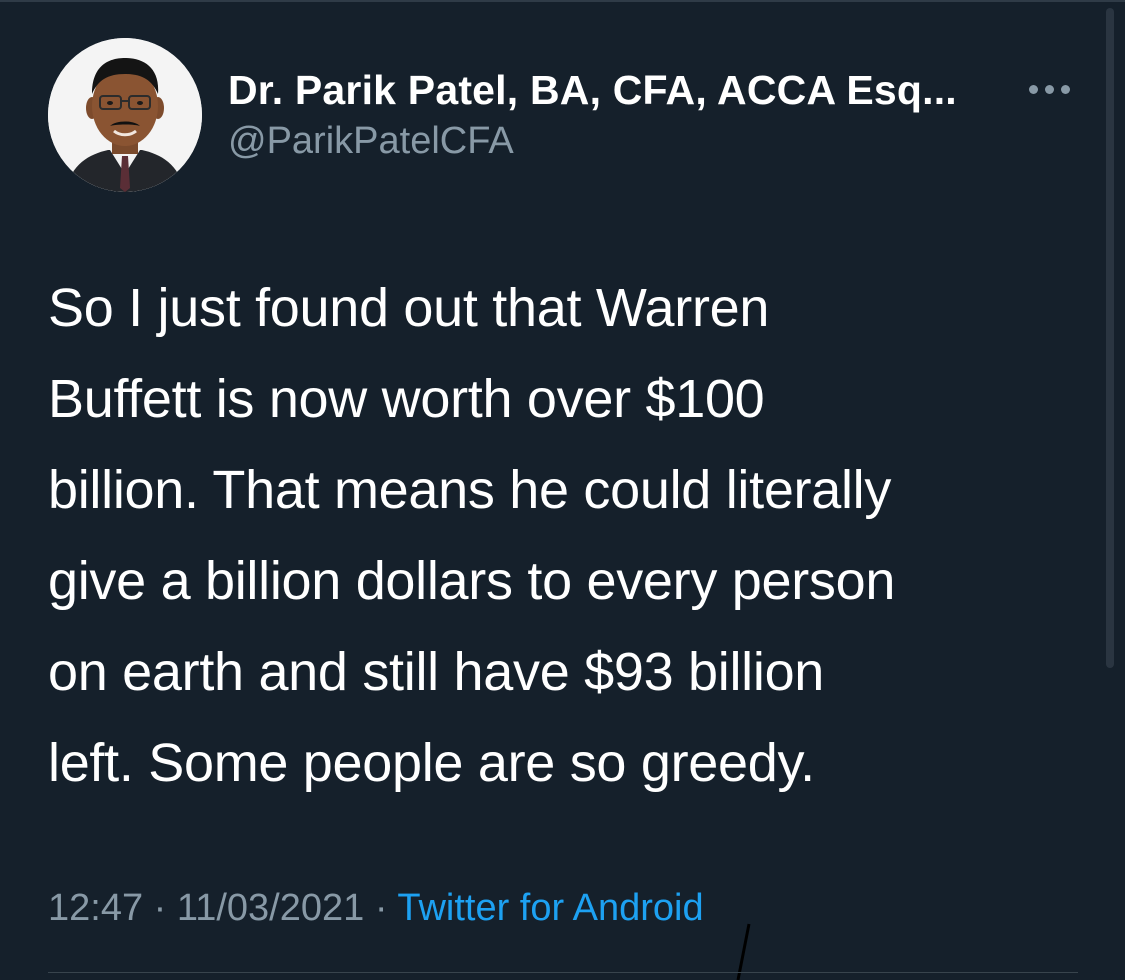 Image resolution: width=1125 pixels, height=980 pixels. Describe the element at coordinates (563, 972) in the screenshot. I see `divider` at that location.